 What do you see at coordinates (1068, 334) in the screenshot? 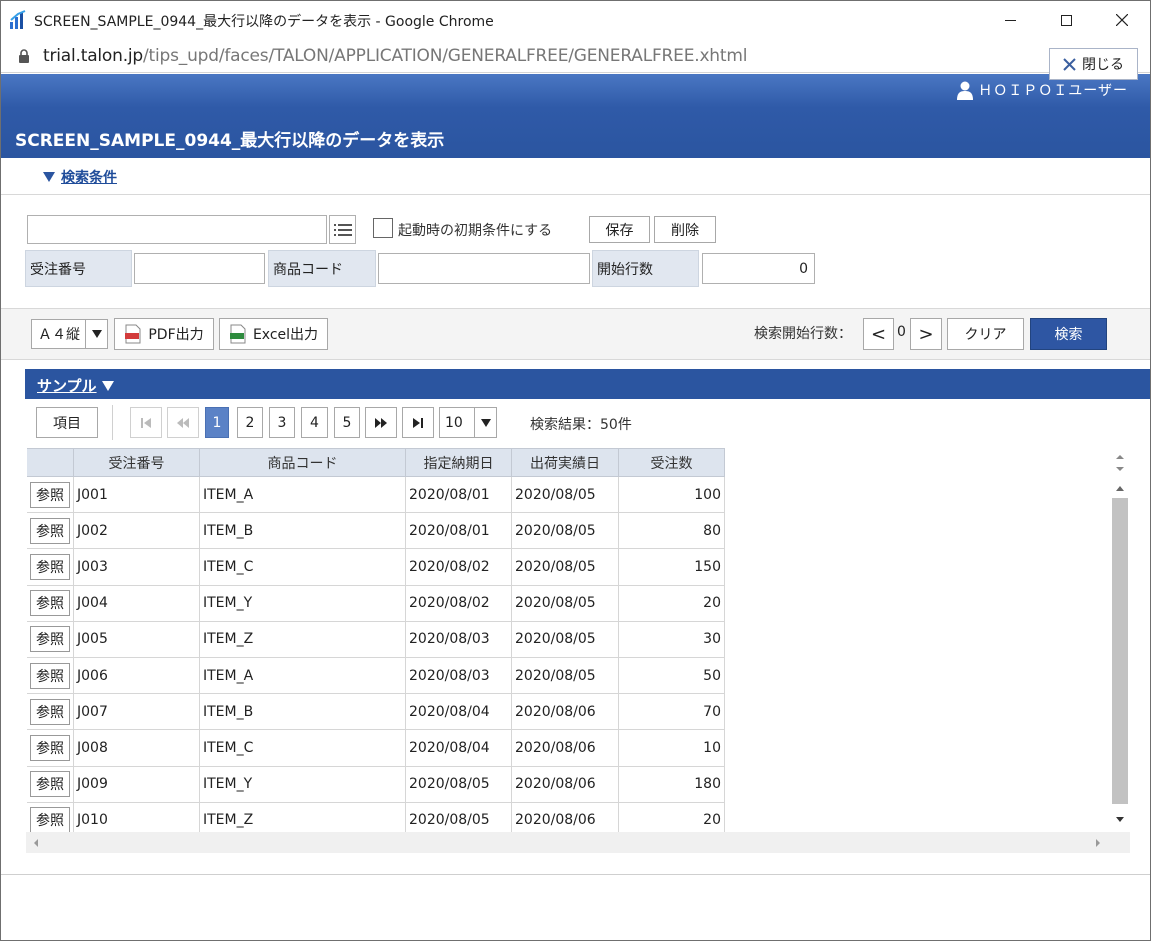
I see `search-button: 検索` at bounding box center [1068, 334].